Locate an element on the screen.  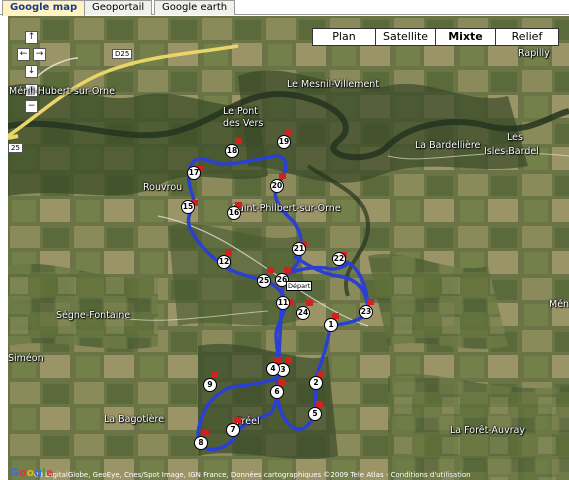
route-marker-1: 1 is located at coordinates (331, 325).